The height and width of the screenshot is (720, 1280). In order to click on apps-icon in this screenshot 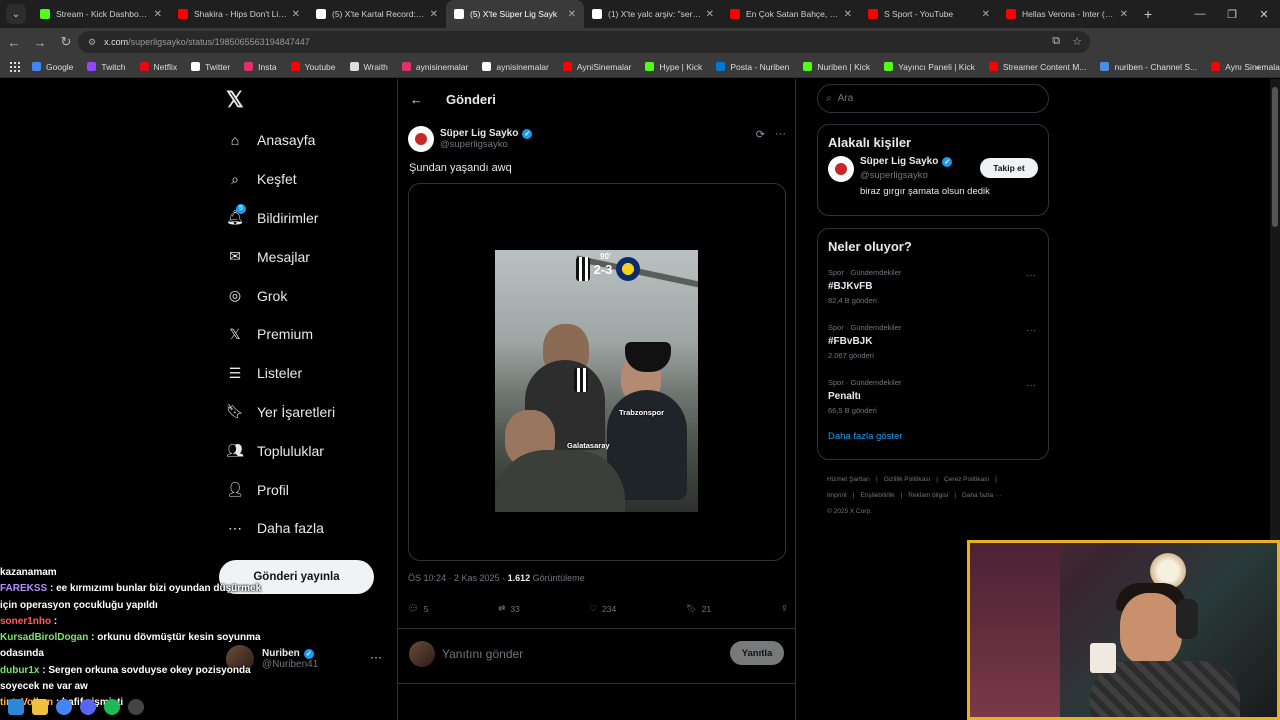, I will do `click(15, 66)`.